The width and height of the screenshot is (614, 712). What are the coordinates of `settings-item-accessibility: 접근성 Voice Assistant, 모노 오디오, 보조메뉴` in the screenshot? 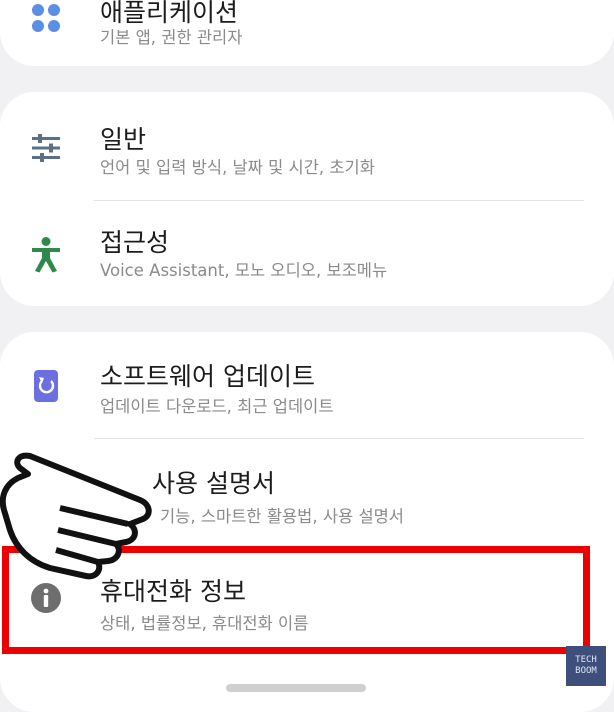 It's located at (307, 253).